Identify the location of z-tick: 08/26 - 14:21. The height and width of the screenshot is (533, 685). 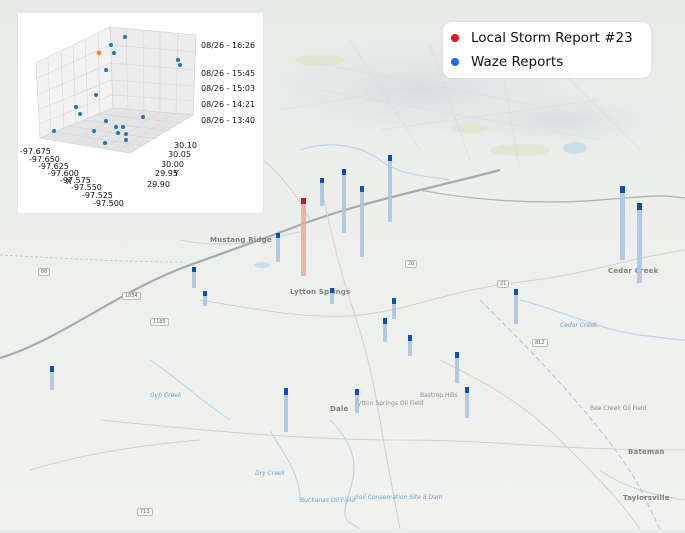
(228, 104).